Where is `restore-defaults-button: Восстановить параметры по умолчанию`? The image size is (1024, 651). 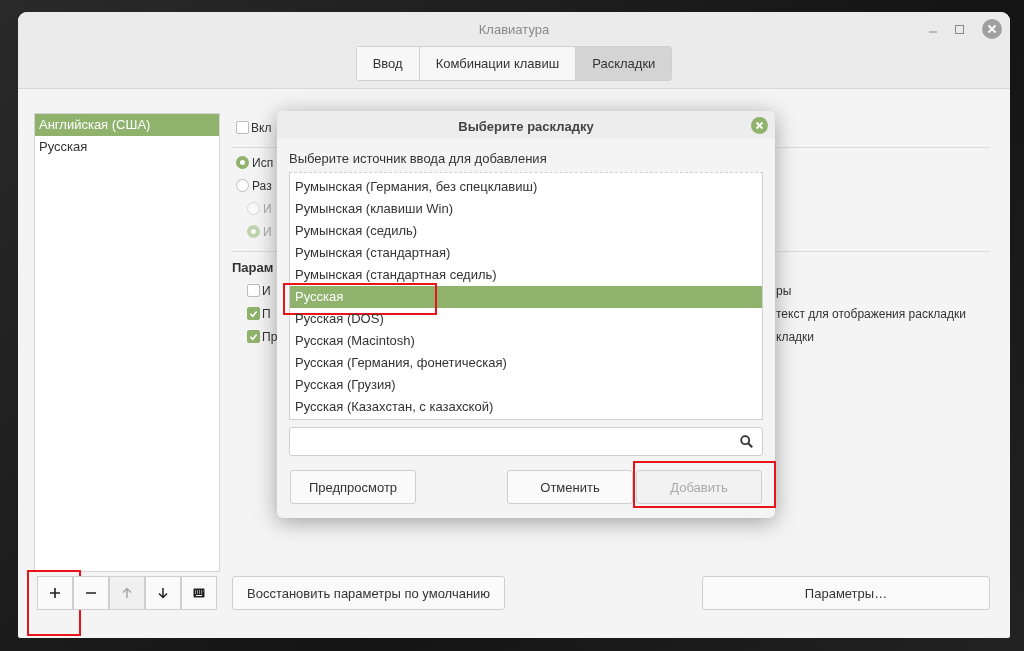
restore-defaults-button: Восстановить параметры по умолчанию is located at coordinates (369, 593).